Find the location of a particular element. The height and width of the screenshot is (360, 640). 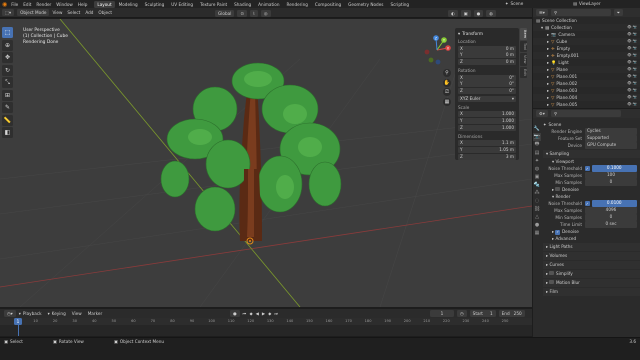

rotation-y-field: Y 0° is located at coordinates (487, 84).